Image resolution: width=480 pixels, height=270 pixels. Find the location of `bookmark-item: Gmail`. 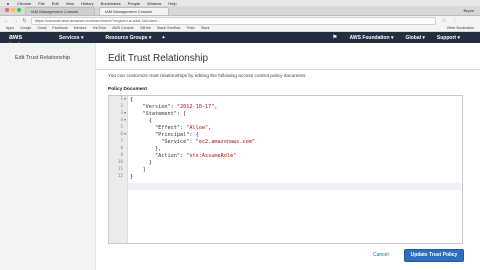

bookmark-item: Gmail is located at coordinates (41, 28).